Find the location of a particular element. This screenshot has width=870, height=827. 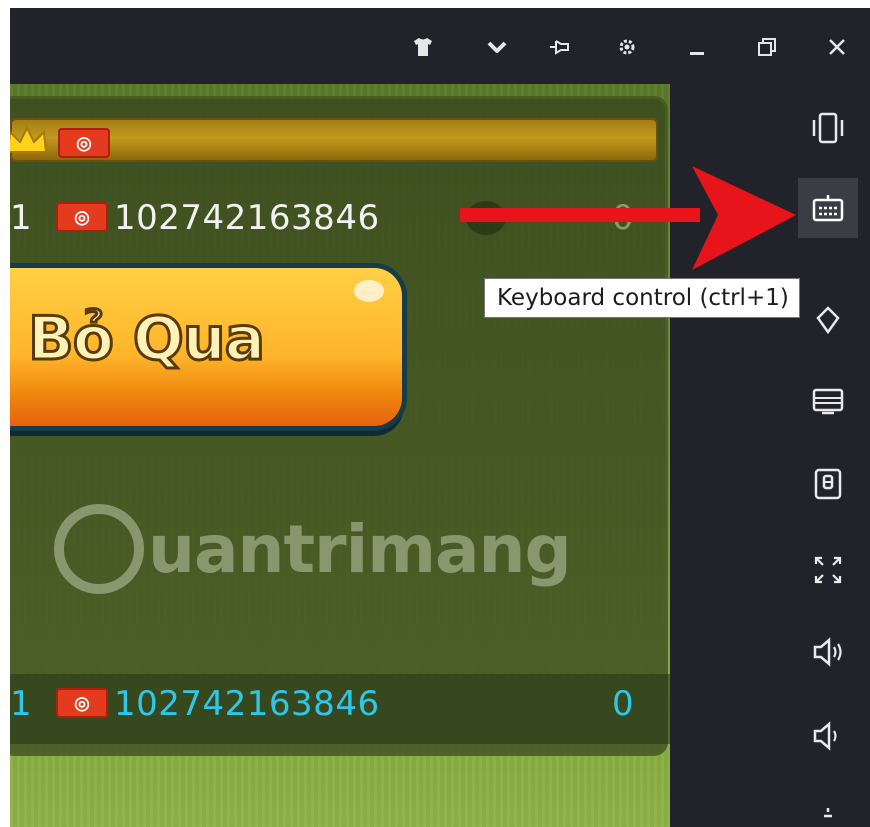

volume-down-icon is located at coordinates (828, 736).